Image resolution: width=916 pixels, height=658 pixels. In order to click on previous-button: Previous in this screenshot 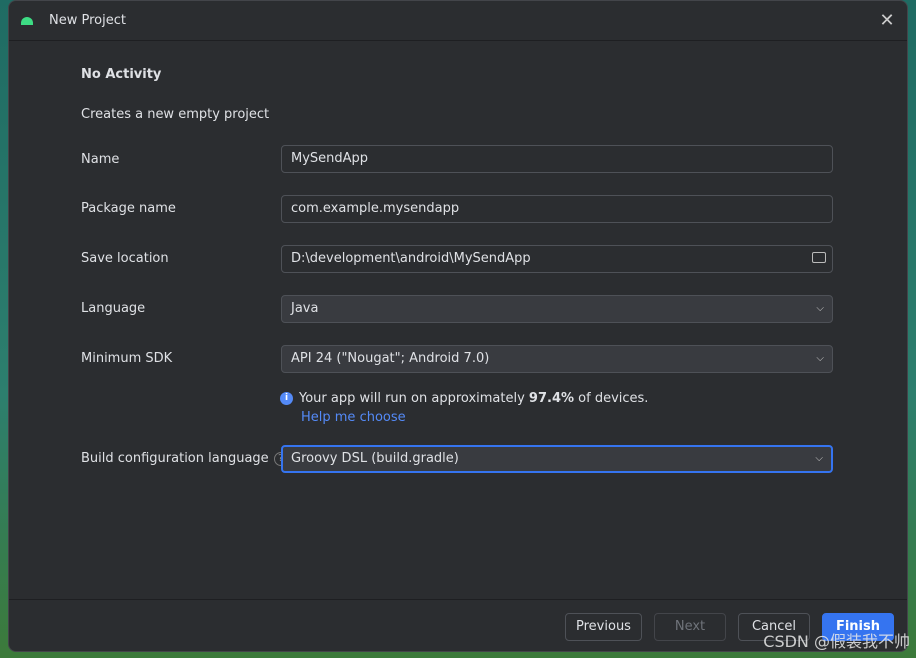, I will do `click(603, 627)`.